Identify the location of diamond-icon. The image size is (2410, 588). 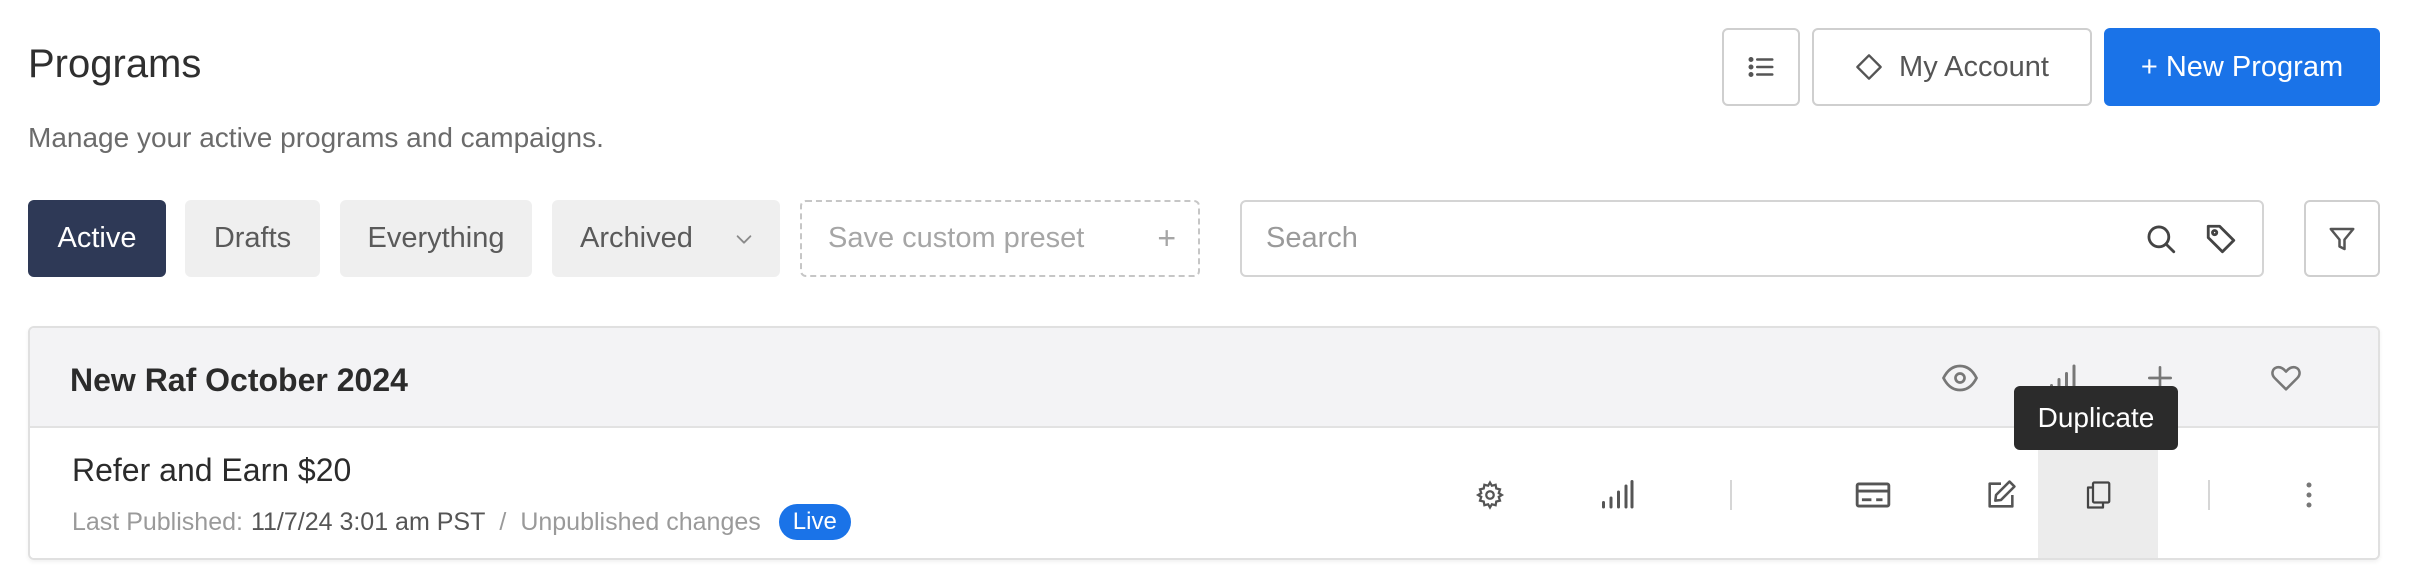
(1869, 67).